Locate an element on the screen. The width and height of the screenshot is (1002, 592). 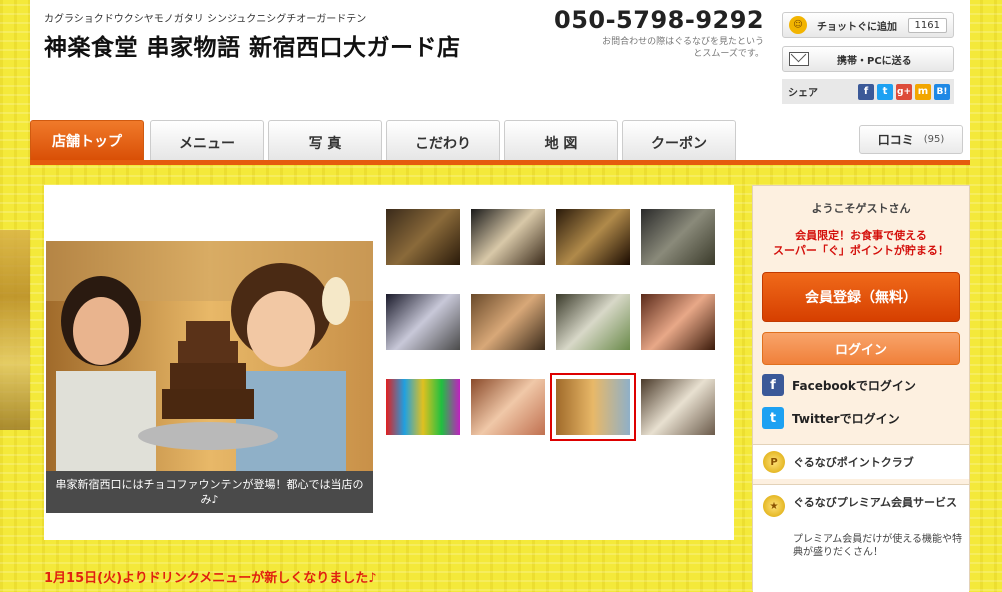
tab-coupon: クーポン is located at coordinates (679, 140).